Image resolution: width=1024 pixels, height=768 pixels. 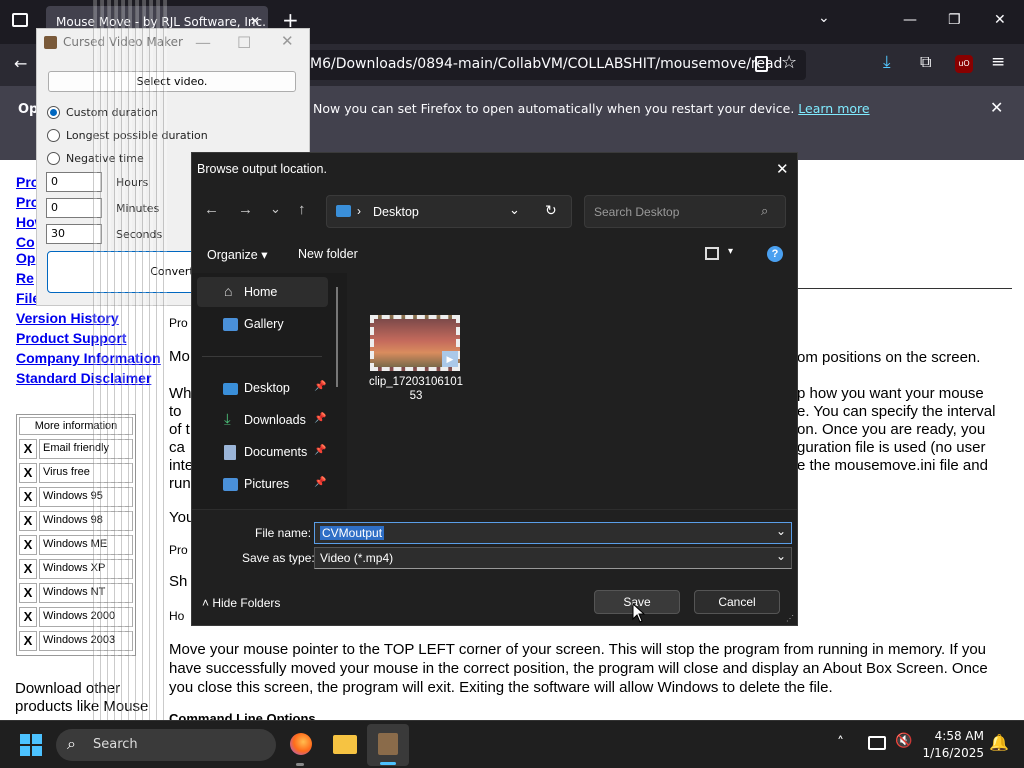 What do you see at coordinates (266, 484) in the screenshot?
I see `nav-item-pictures: Pictures` at bounding box center [266, 484].